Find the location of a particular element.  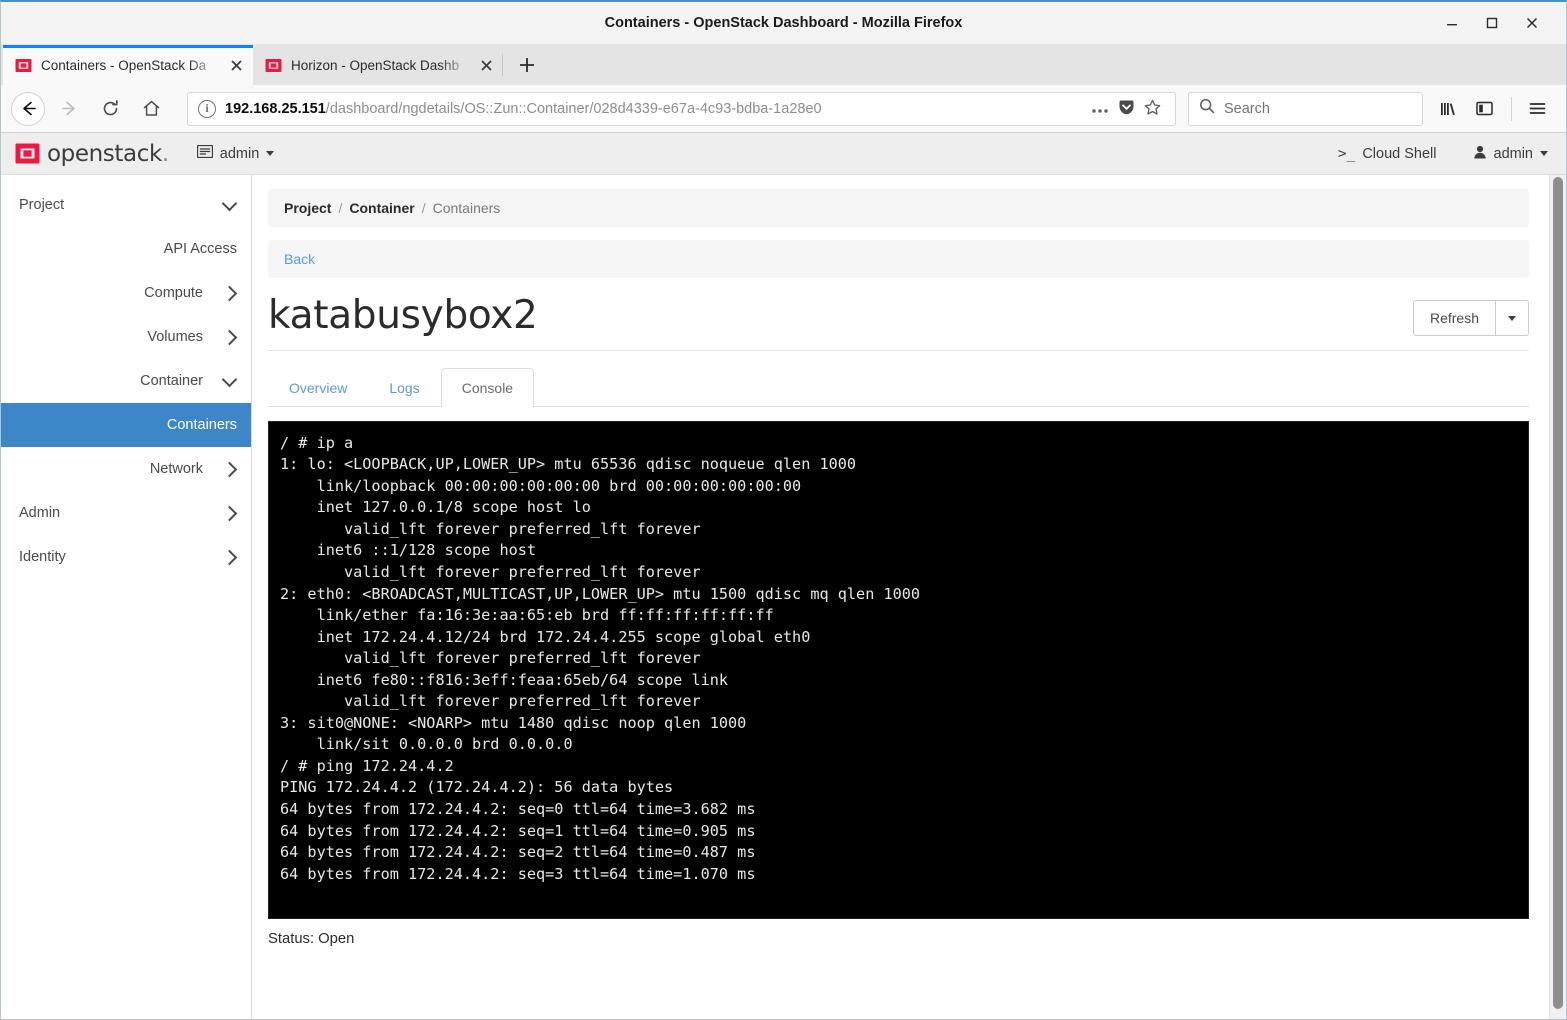

sidebar-item-api-access: API Access is located at coordinates (126, 249).